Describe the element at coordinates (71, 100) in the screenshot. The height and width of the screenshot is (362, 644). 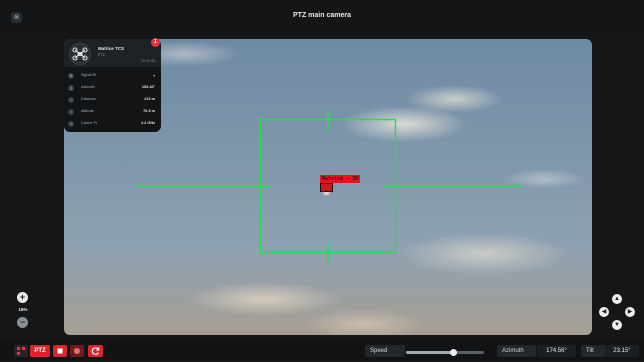
I see `distance-icon: ↔` at that location.